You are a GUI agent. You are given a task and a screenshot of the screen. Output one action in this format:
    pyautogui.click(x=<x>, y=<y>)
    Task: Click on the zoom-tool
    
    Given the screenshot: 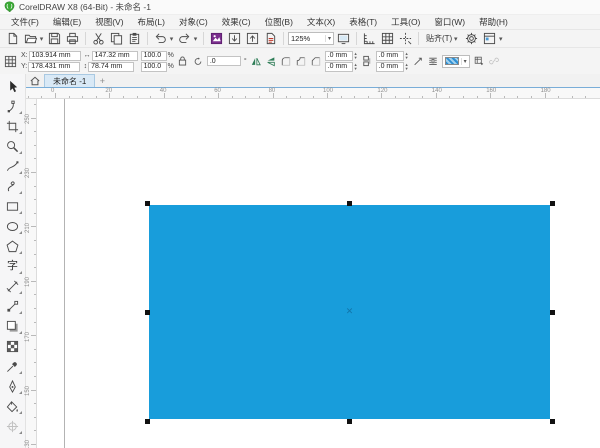 What is the action you would take?
    pyautogui.click(x=13, y=146)
    